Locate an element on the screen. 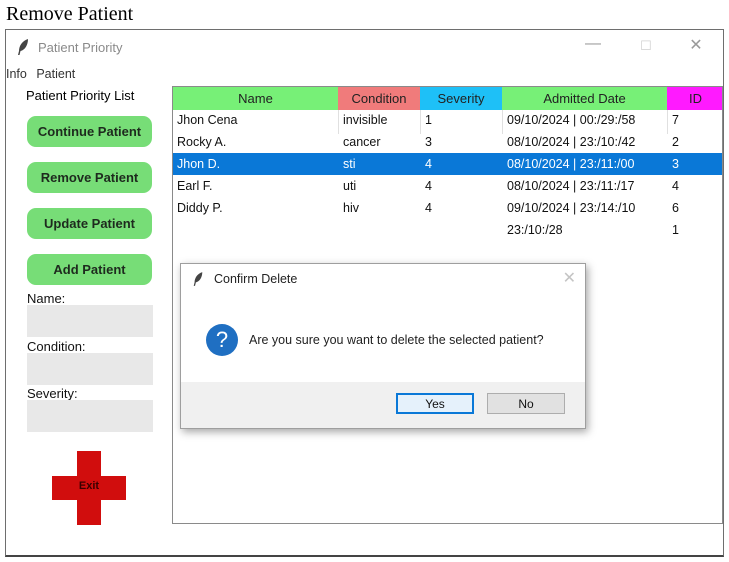 The width and height of the screenshot is (729, 562). add-patient-button: Add Patient is located at coordinates (89, 269).